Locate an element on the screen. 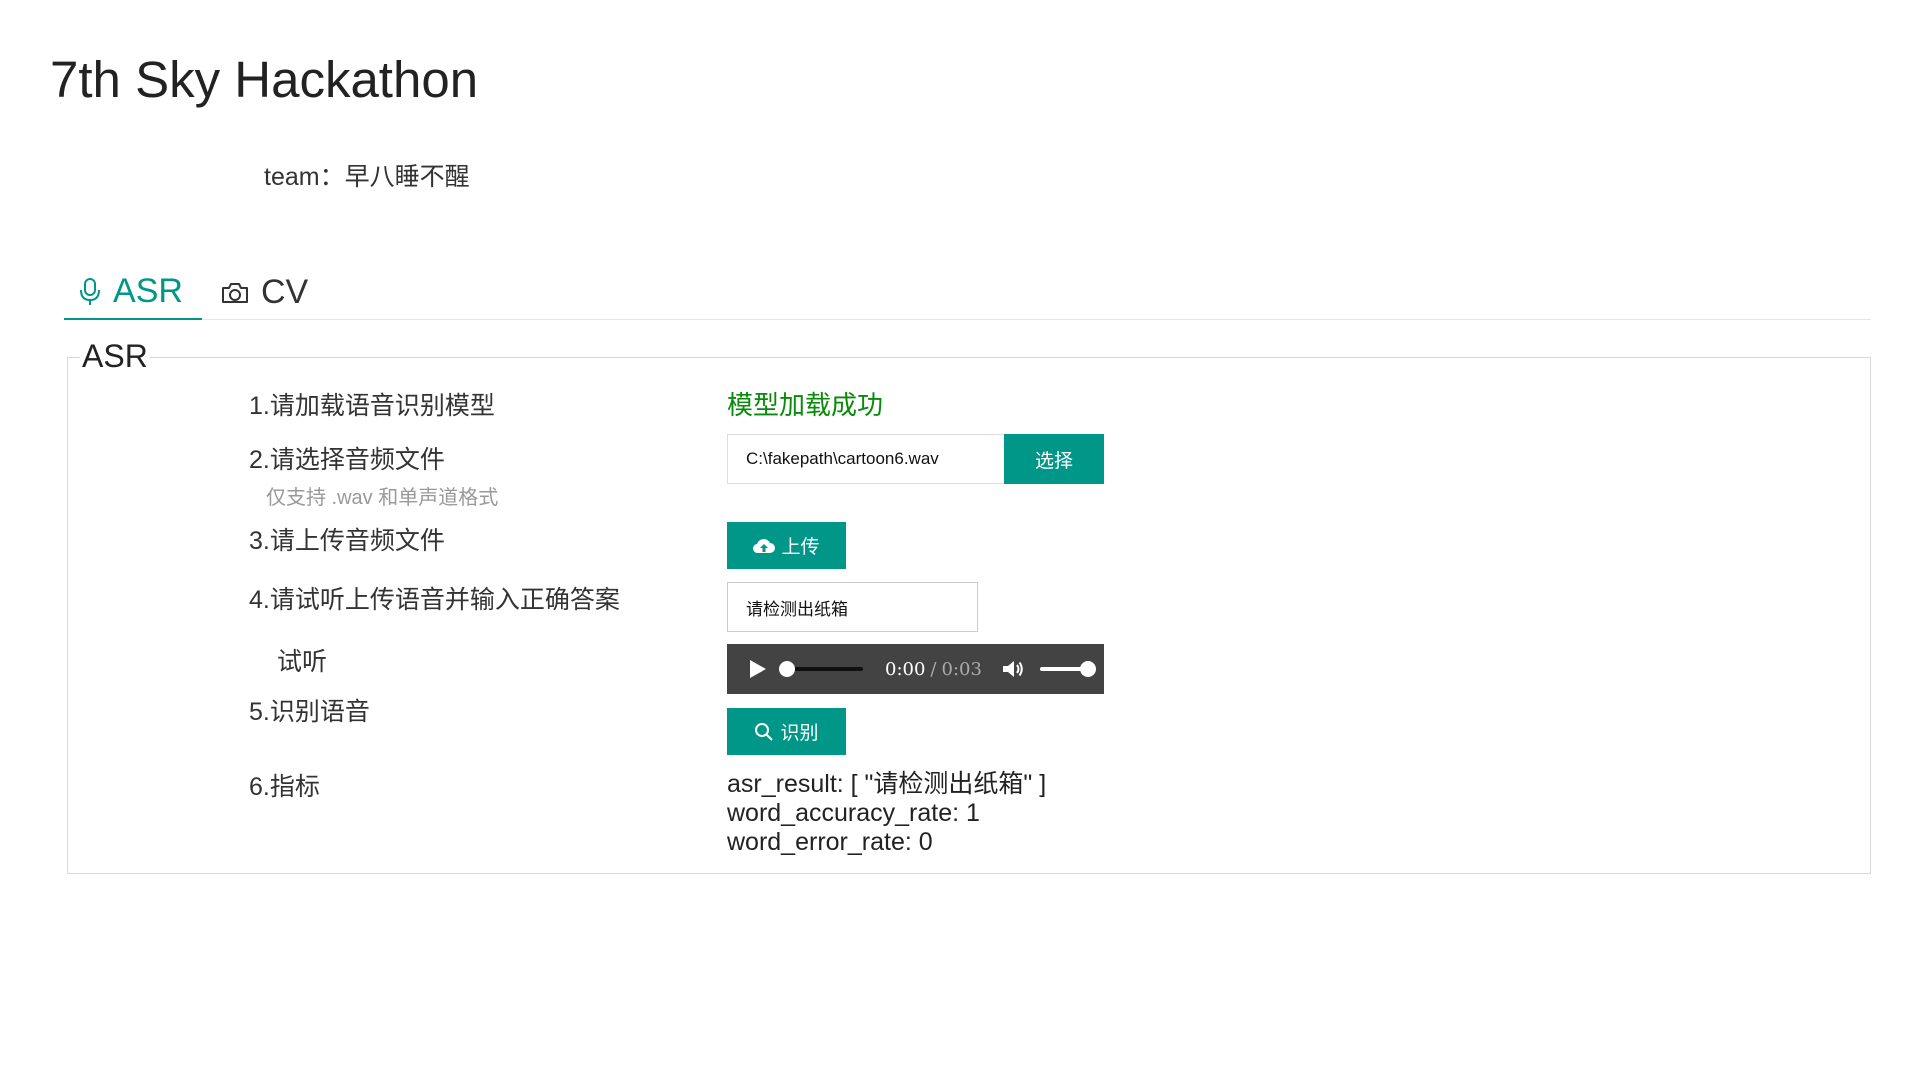 This screenshot has height=1080, width=1920. asr-result-text: asr_result: [ "请检测出纸箱" ] is located at coordinates (887, 784).